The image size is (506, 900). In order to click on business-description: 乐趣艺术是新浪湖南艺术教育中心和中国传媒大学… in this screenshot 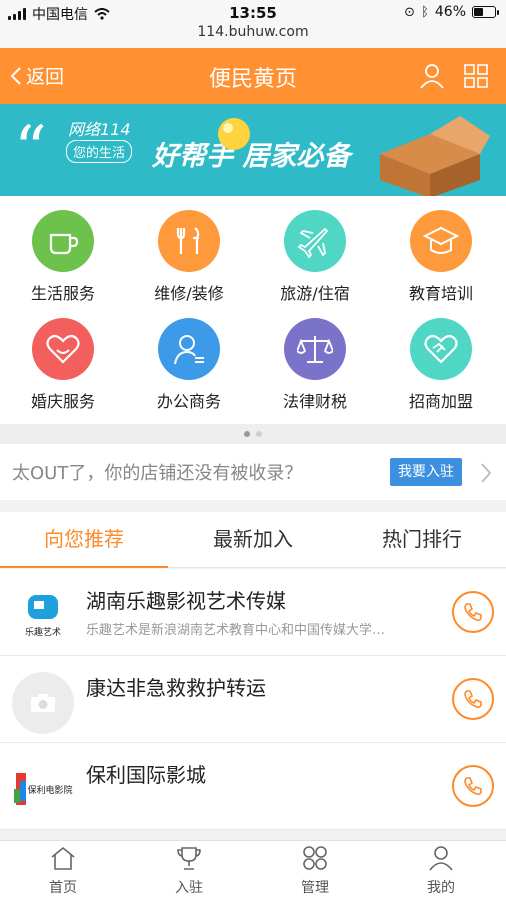, I will do `click(236, 630)`.